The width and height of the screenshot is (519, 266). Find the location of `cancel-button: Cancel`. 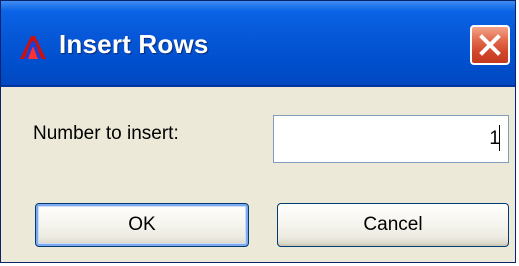

cancel-button: Cancel is located at coordinates (393, 225).